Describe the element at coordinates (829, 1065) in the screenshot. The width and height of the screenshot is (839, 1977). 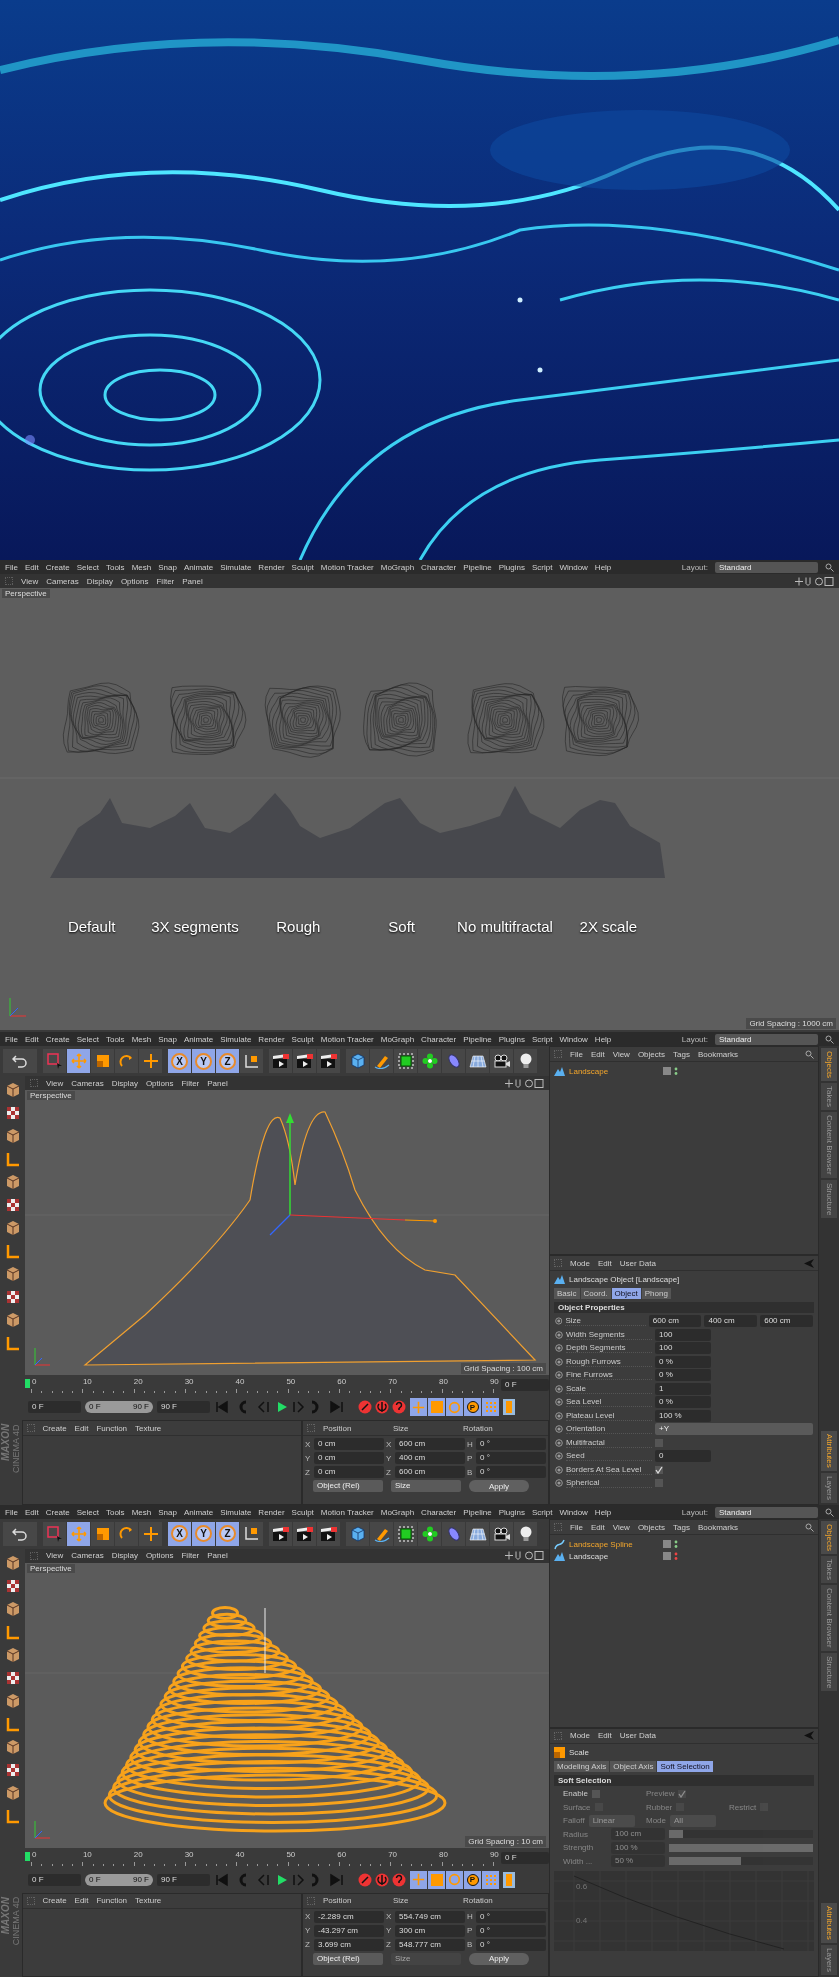
I see `side-tab: Objects` at that location.